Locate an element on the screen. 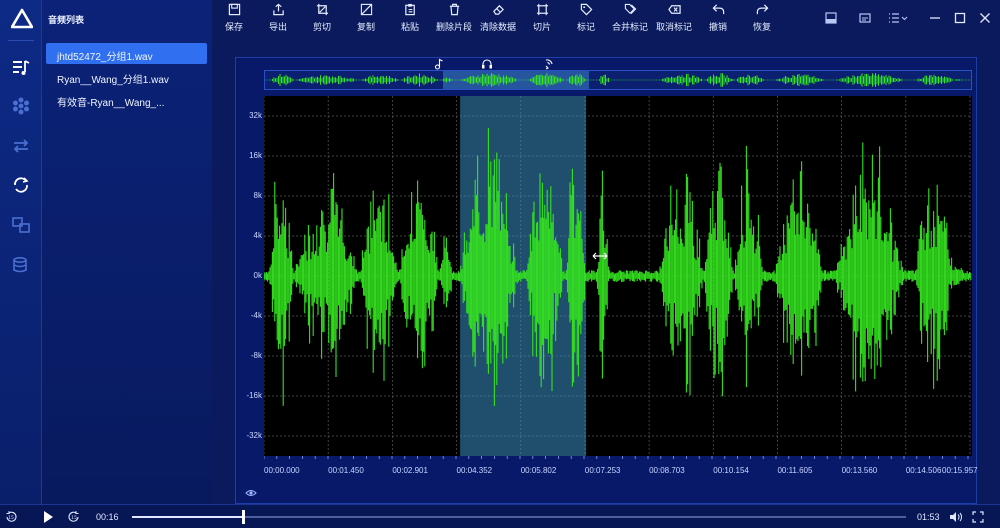 The width and height of the screenshot is (1000, 528). volume-icon is located at coordinates (956, 517).